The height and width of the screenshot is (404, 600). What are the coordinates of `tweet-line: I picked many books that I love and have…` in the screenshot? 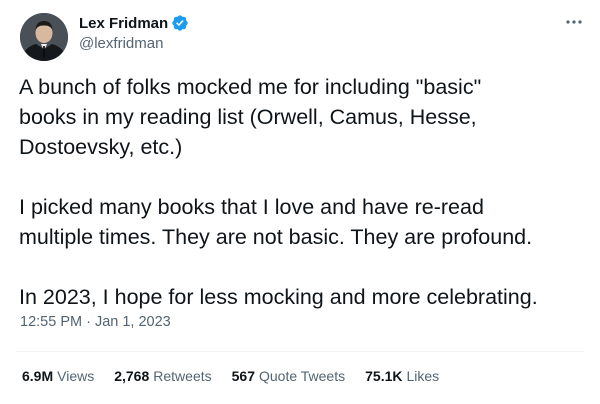 It's located at (251, 207).